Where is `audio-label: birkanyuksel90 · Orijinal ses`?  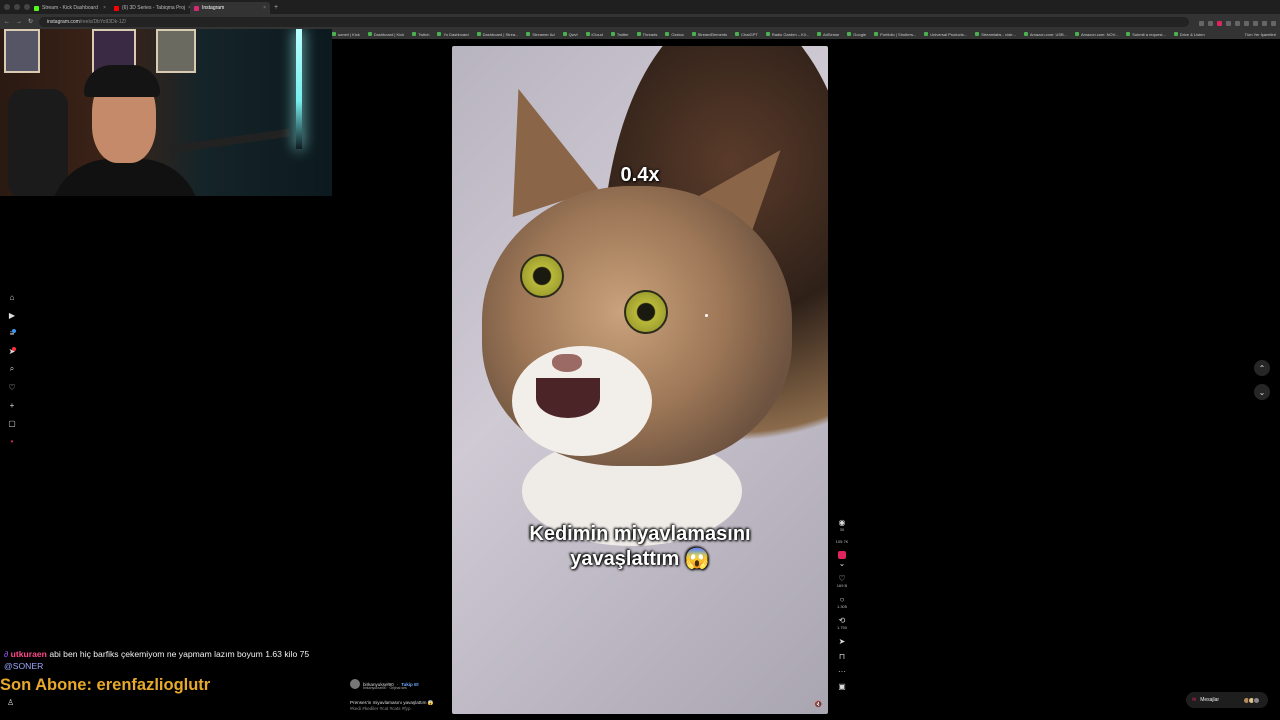
audio-label: birkanyuksel90 · Orijinal ses is located at coordinates (400, 688).